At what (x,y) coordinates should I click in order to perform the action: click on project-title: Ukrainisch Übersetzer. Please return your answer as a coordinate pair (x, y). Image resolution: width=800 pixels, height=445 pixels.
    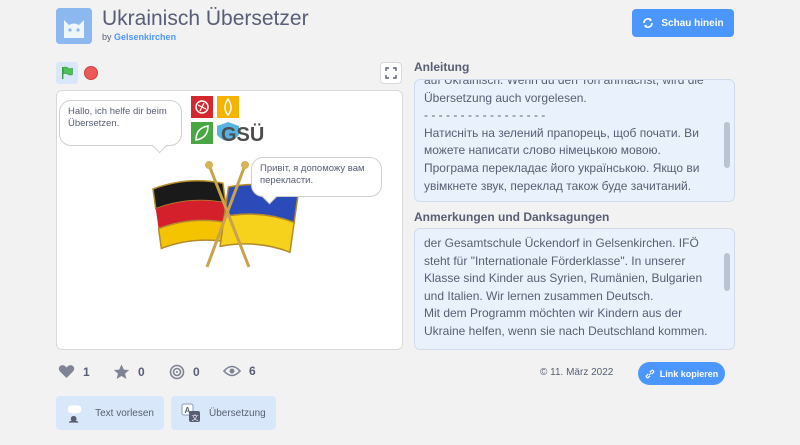
    Looking at the image, I should click on (205, 18).